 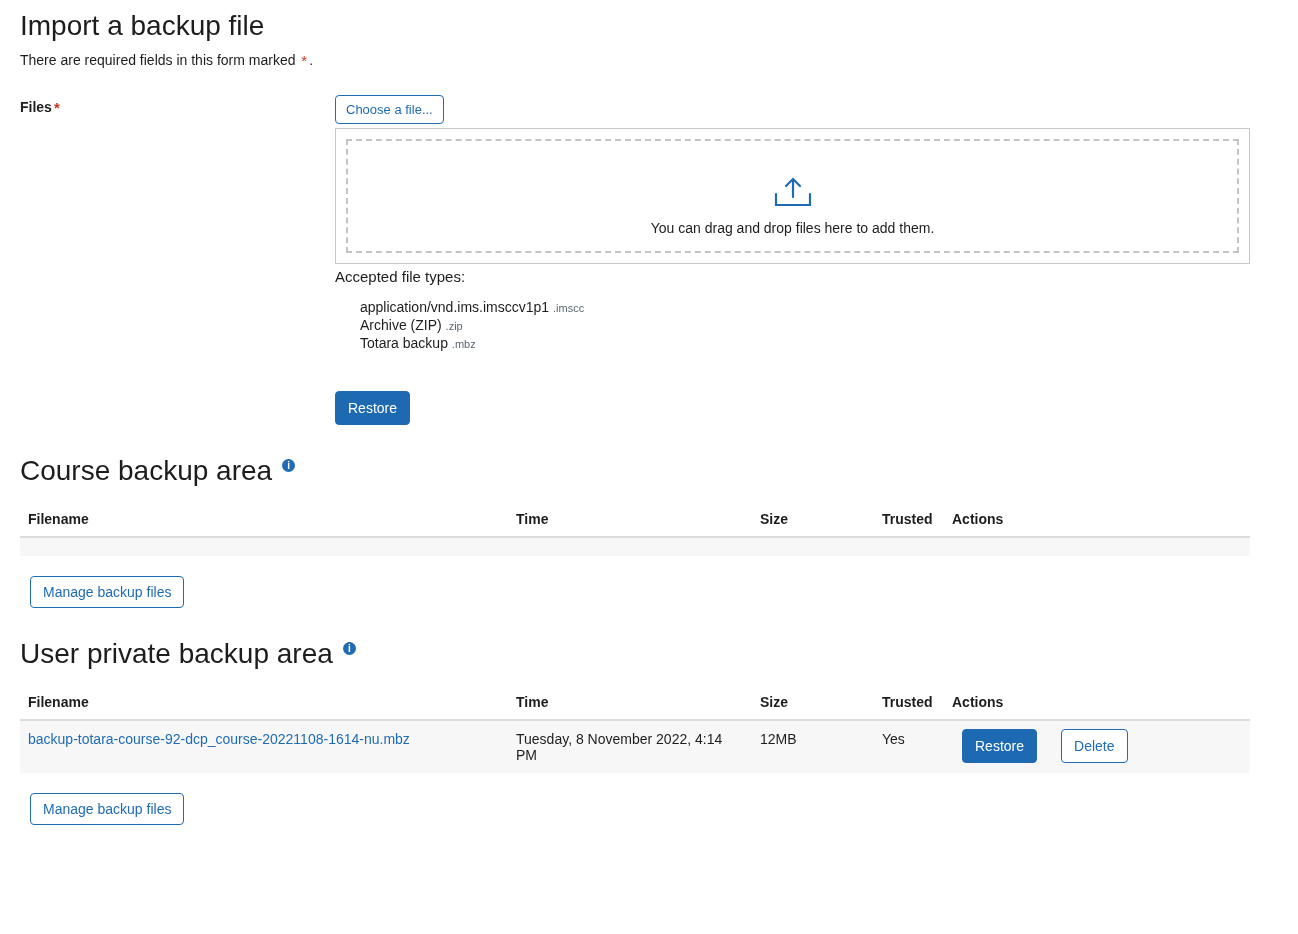 I want to click on section-title: Course backup area, so click(x=146, y=471).